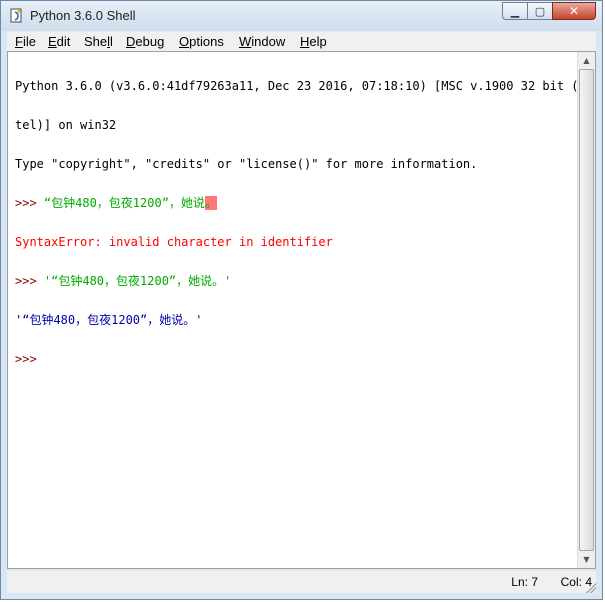 The height and width of the screenshot is (602, 605). I want to click on scroll-down-arrow-icon: ▼, so click(586, 559).